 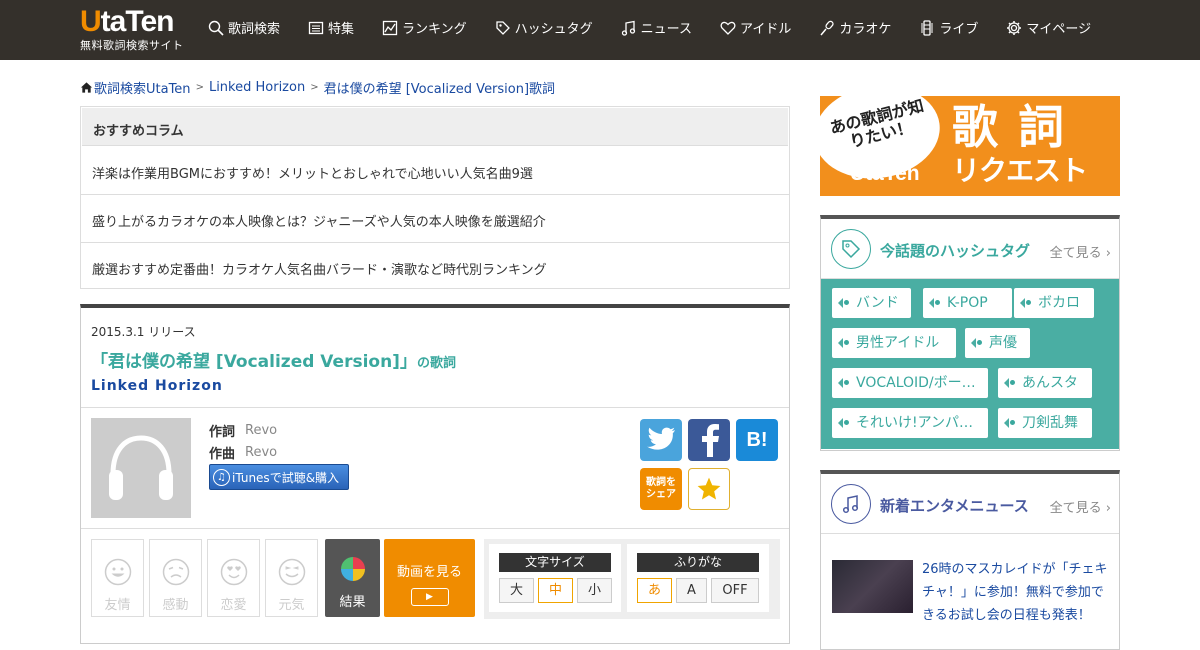 I want to click on song-title-suffix: の歌詞, so click(x=436, y=363).